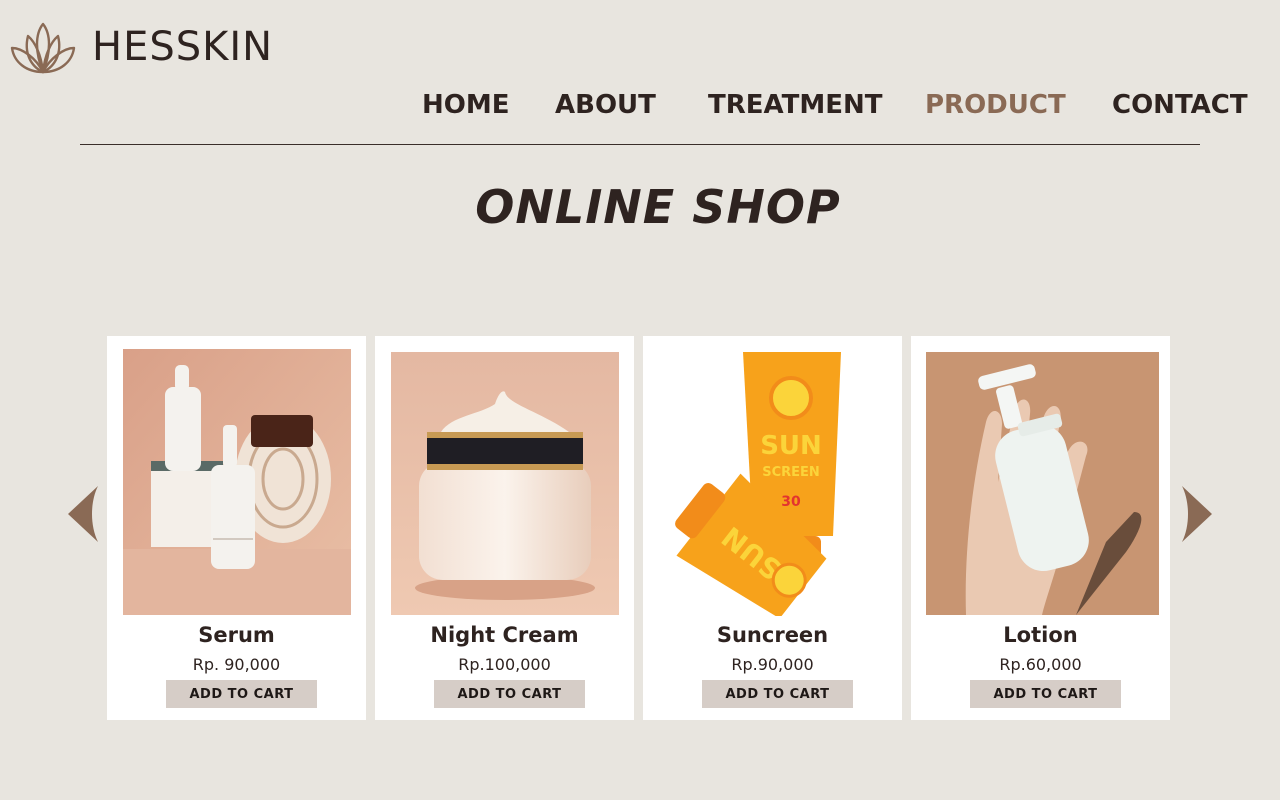 The width and height of the screenshot is (1280, 800). What do you see at coordinates (504, 664) in the screenshot?
I see `product-price: Rp.100,000` at bounding box center [504, 664].